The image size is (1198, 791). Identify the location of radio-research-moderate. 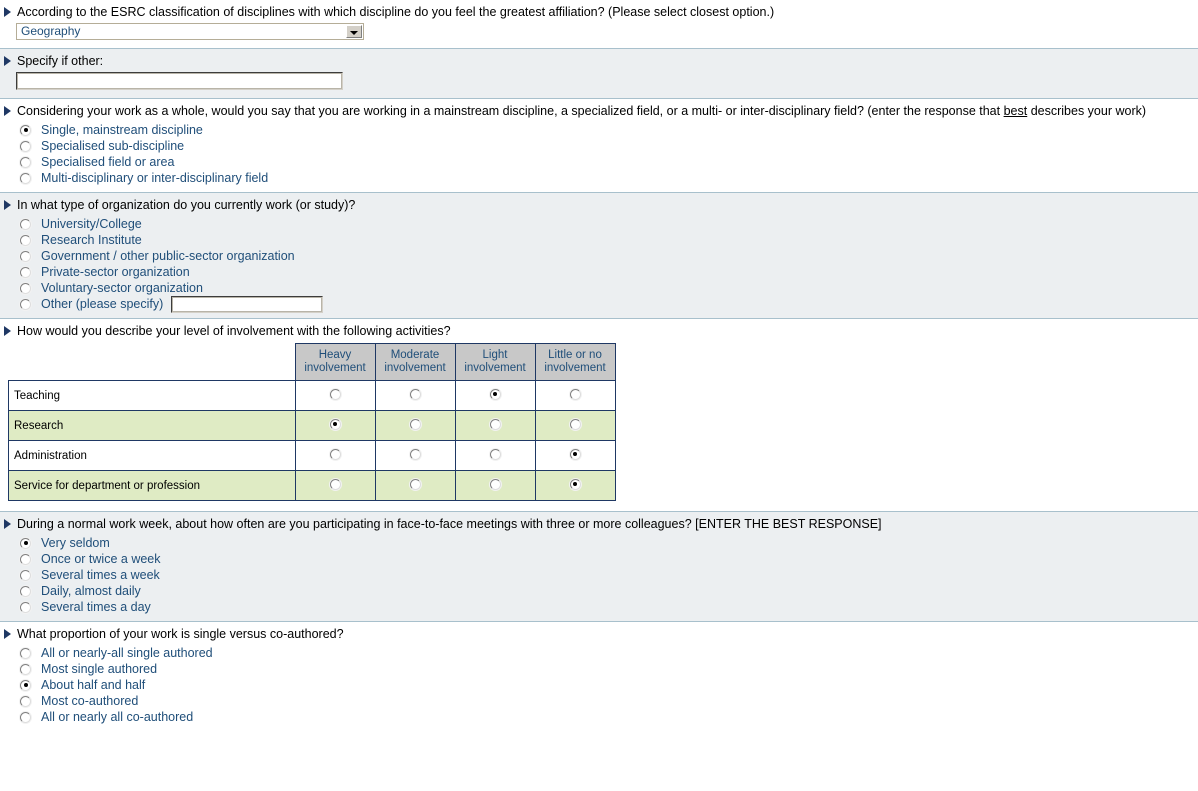
(415, 424).